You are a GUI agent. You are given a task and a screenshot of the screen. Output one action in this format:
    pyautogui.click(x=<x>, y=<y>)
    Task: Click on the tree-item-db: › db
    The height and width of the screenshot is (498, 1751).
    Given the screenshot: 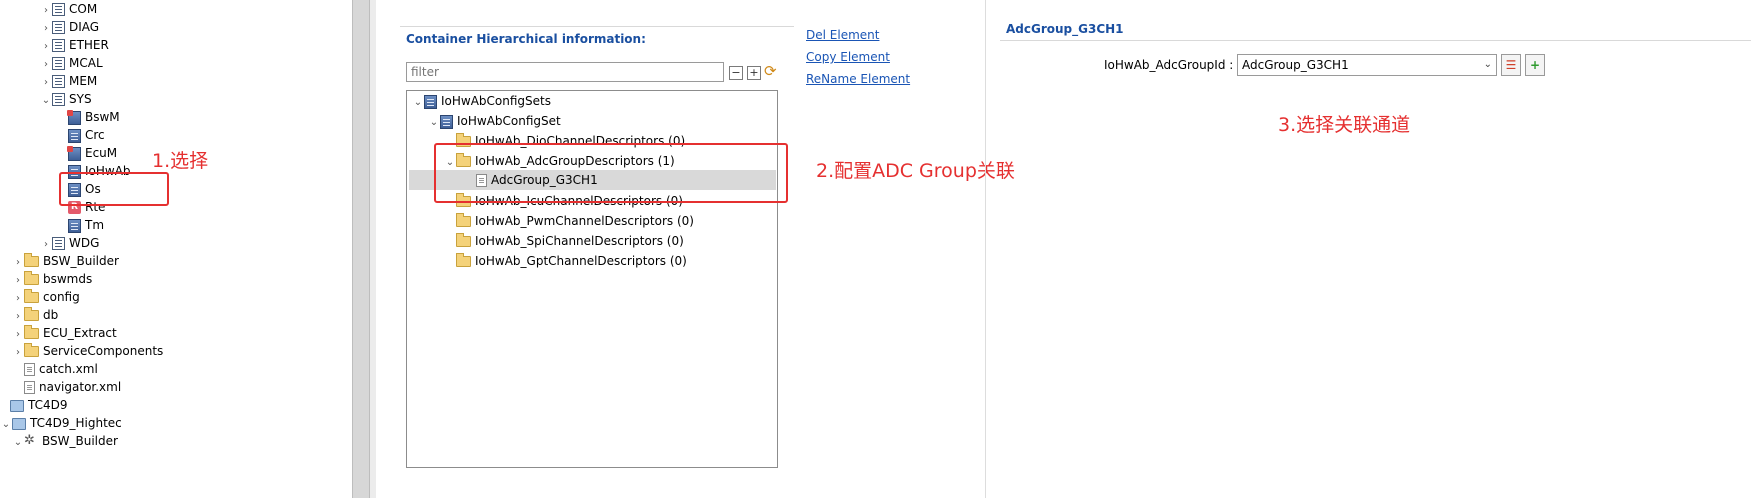 What is the action you would take?
    pyautogui.click(x=35, y=315)
    